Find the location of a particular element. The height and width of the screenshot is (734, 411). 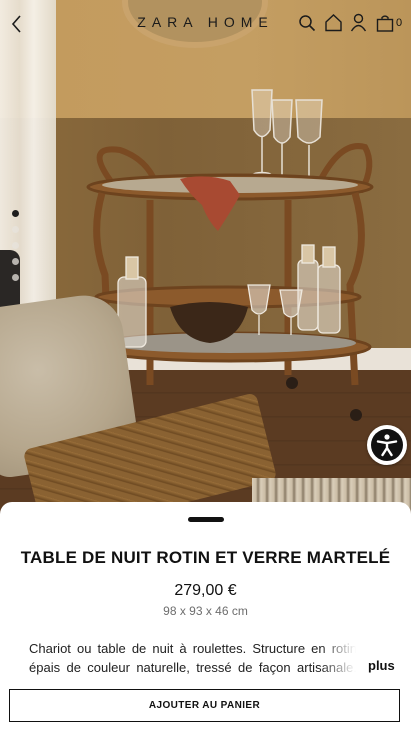

add-to-cart-button: AJOUTER AU PANIER is located at coordinates (204, 705).